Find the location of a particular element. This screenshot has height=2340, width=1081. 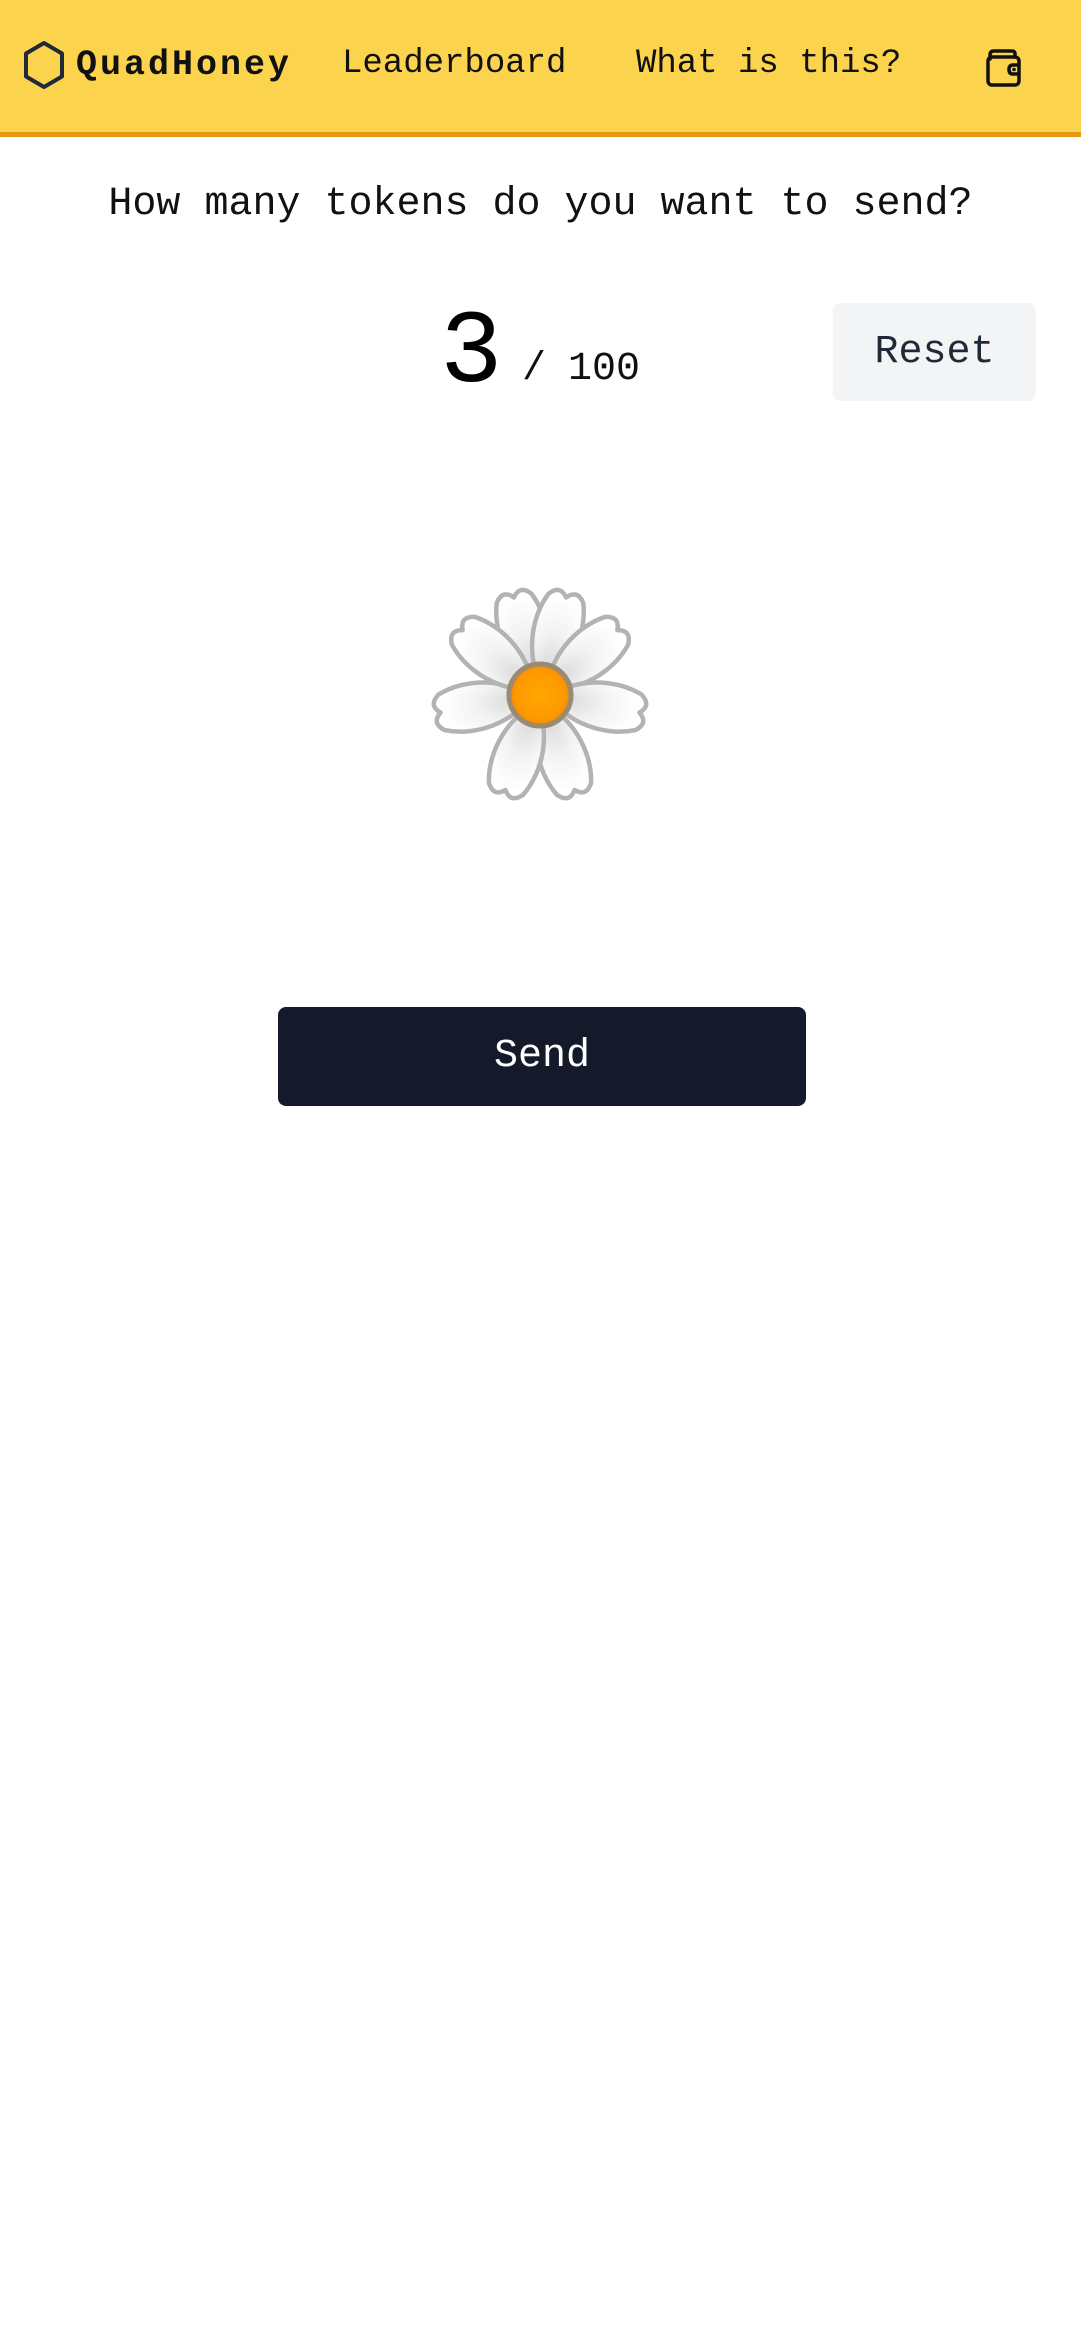

top-navbar: QuadHoney Leaderboard What is this? is located at coordinates (540, 68).